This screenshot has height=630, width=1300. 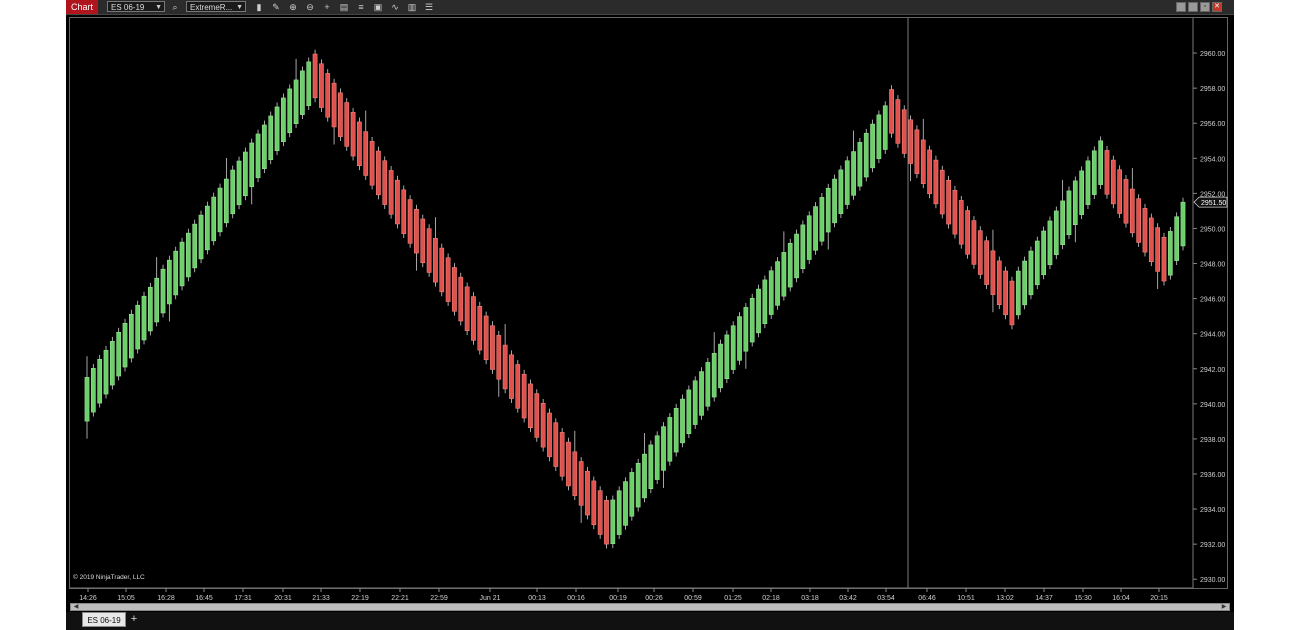 I want to click on instrument-tab-bar: ES 06-19 +, so click(x=650, y=621).